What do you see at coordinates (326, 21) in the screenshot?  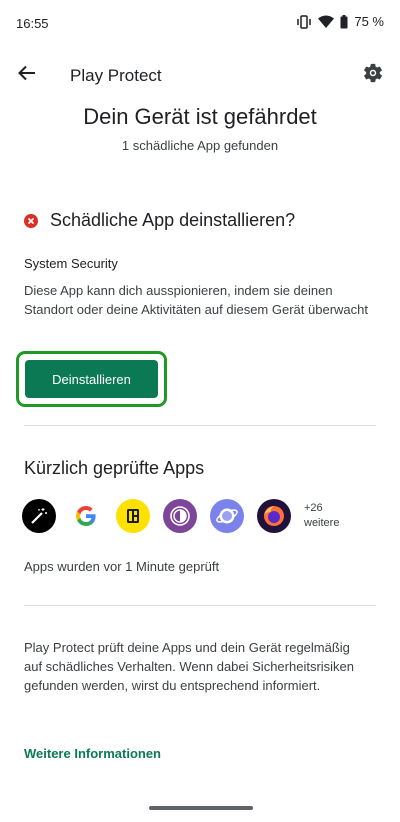 I see `wifi-icon` at bounding box center [326, 21].